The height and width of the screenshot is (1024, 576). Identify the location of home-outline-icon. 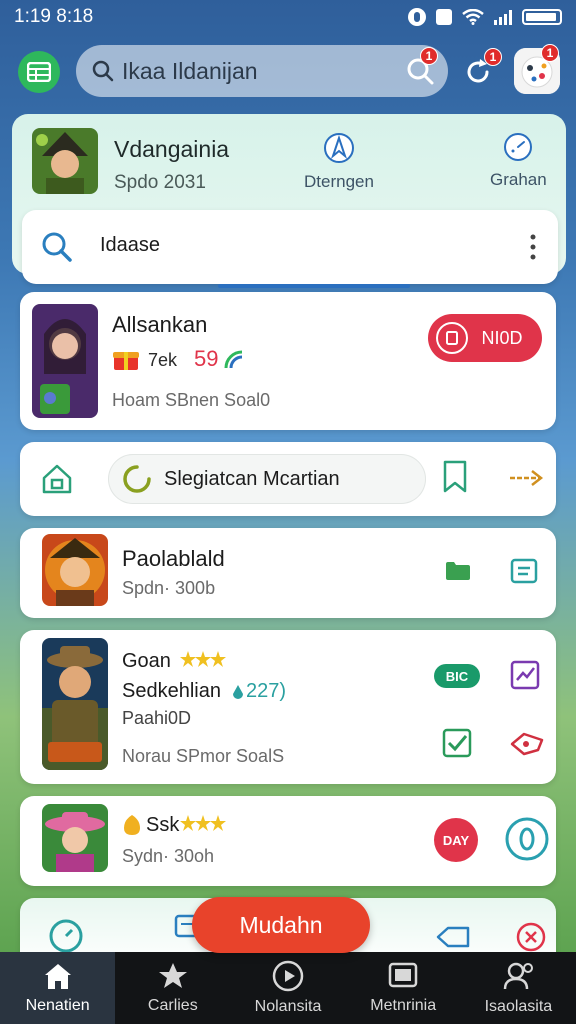
(57, 479).